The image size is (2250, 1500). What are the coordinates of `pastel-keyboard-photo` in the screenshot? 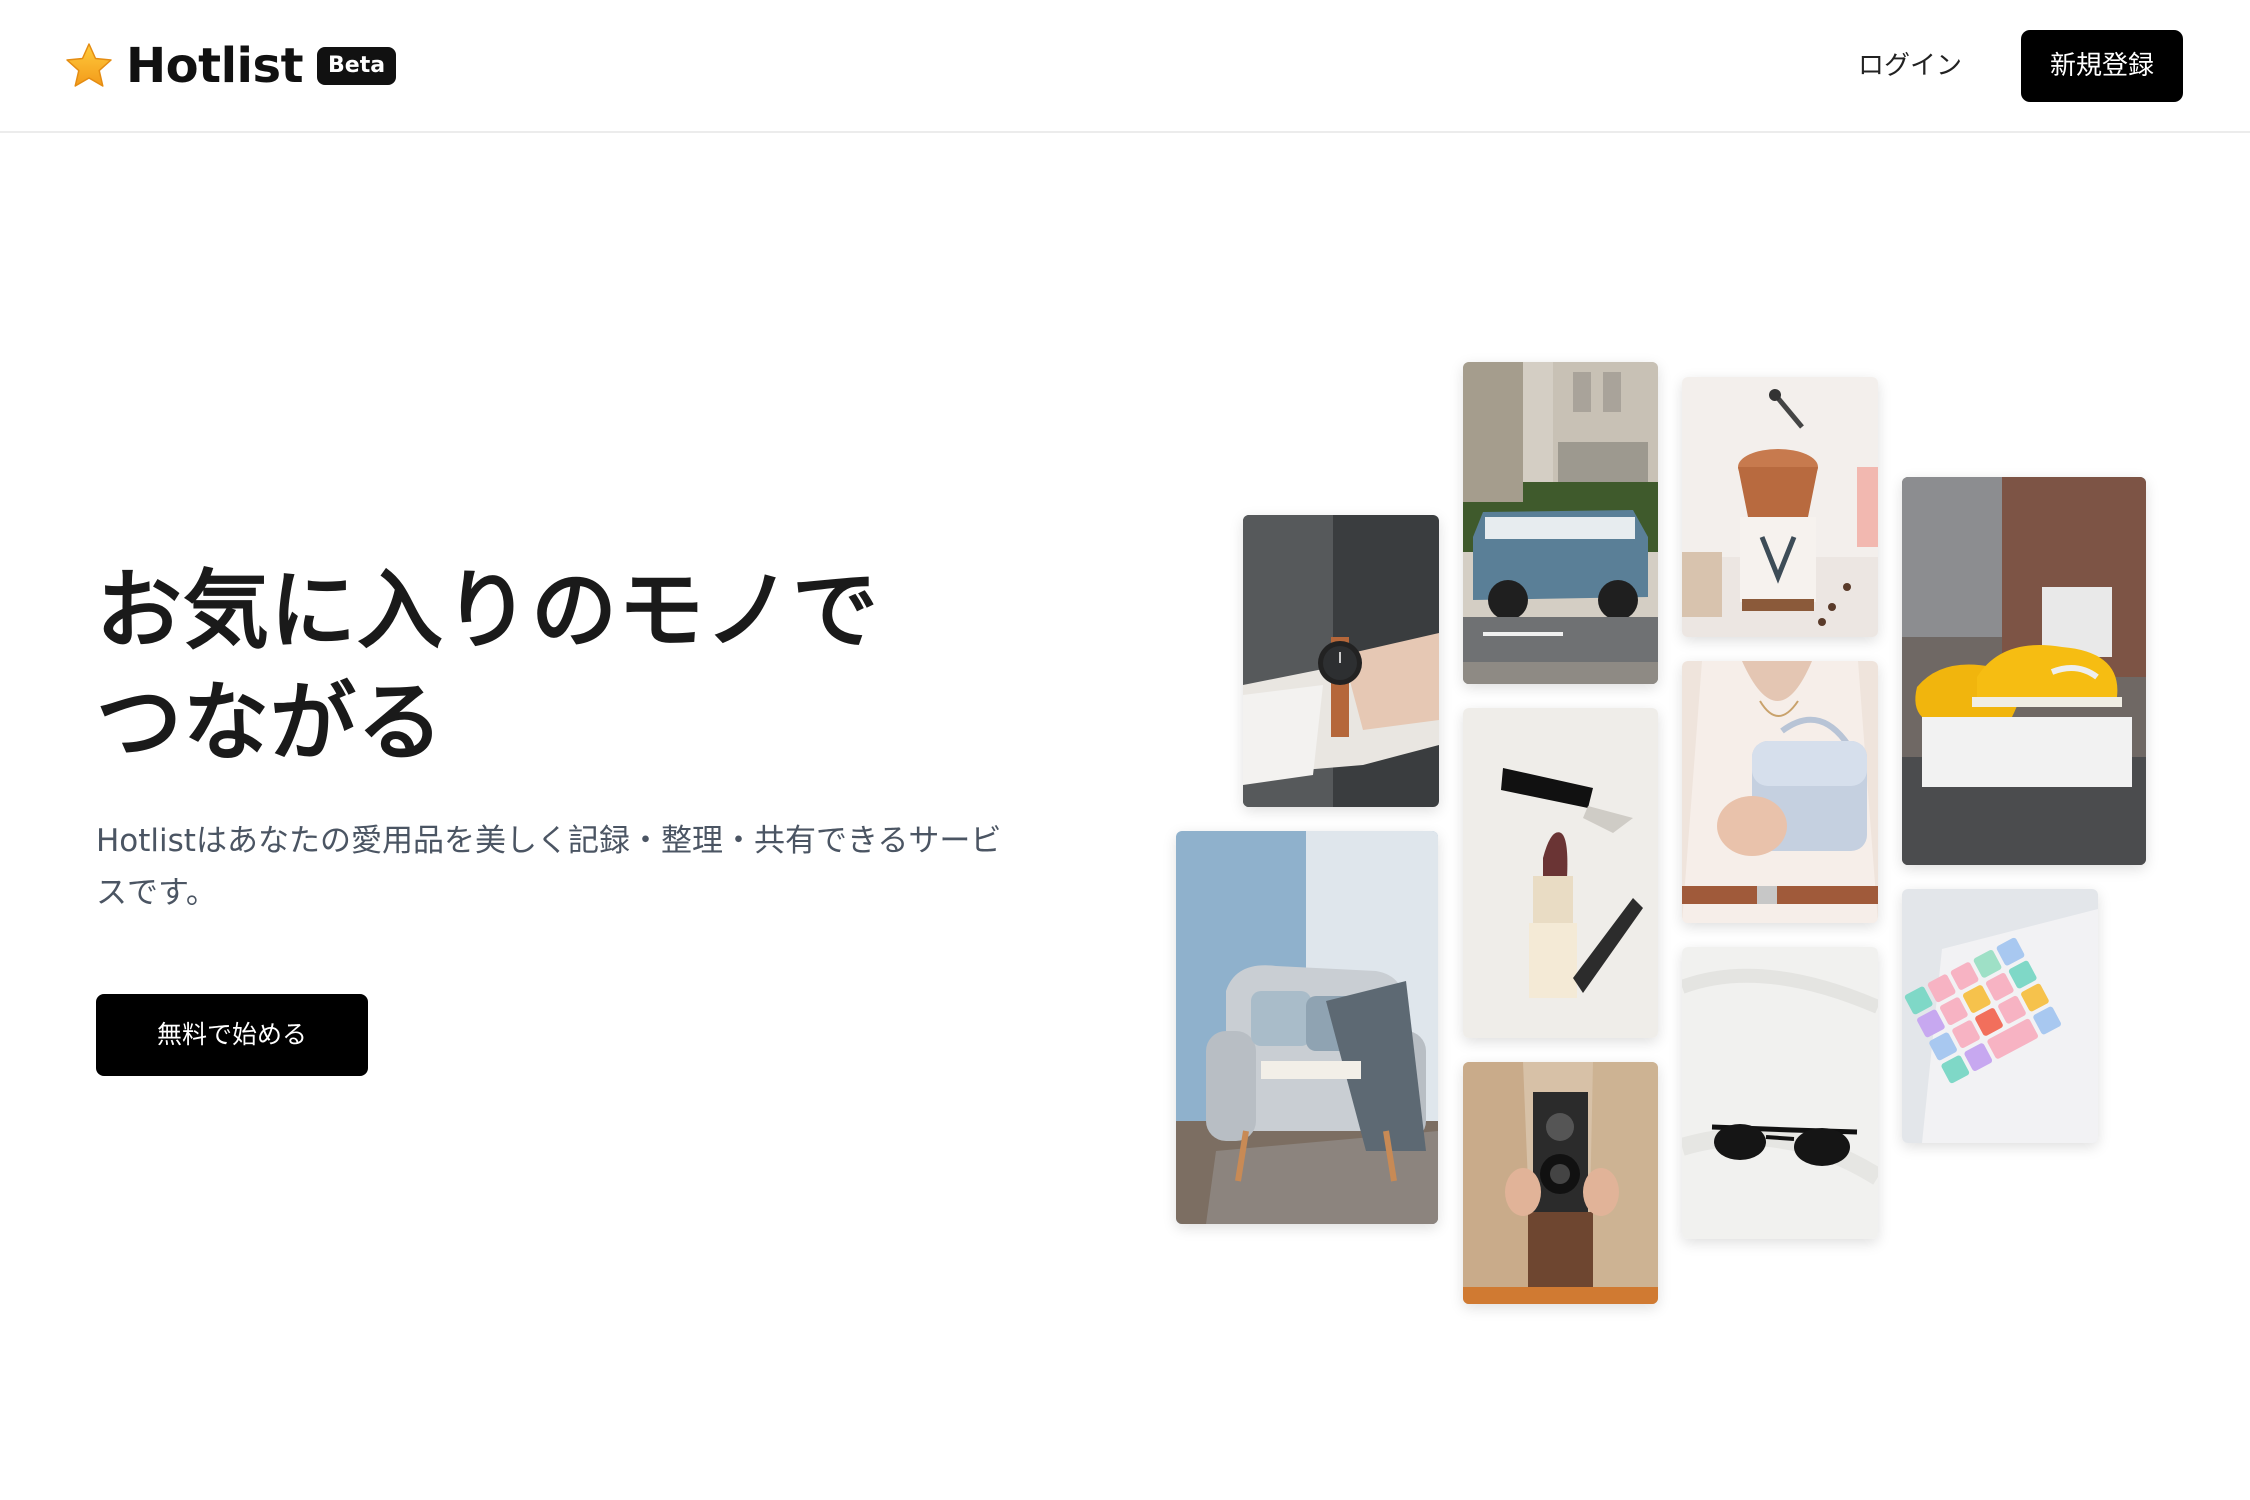 It's located at (2000, 1016).